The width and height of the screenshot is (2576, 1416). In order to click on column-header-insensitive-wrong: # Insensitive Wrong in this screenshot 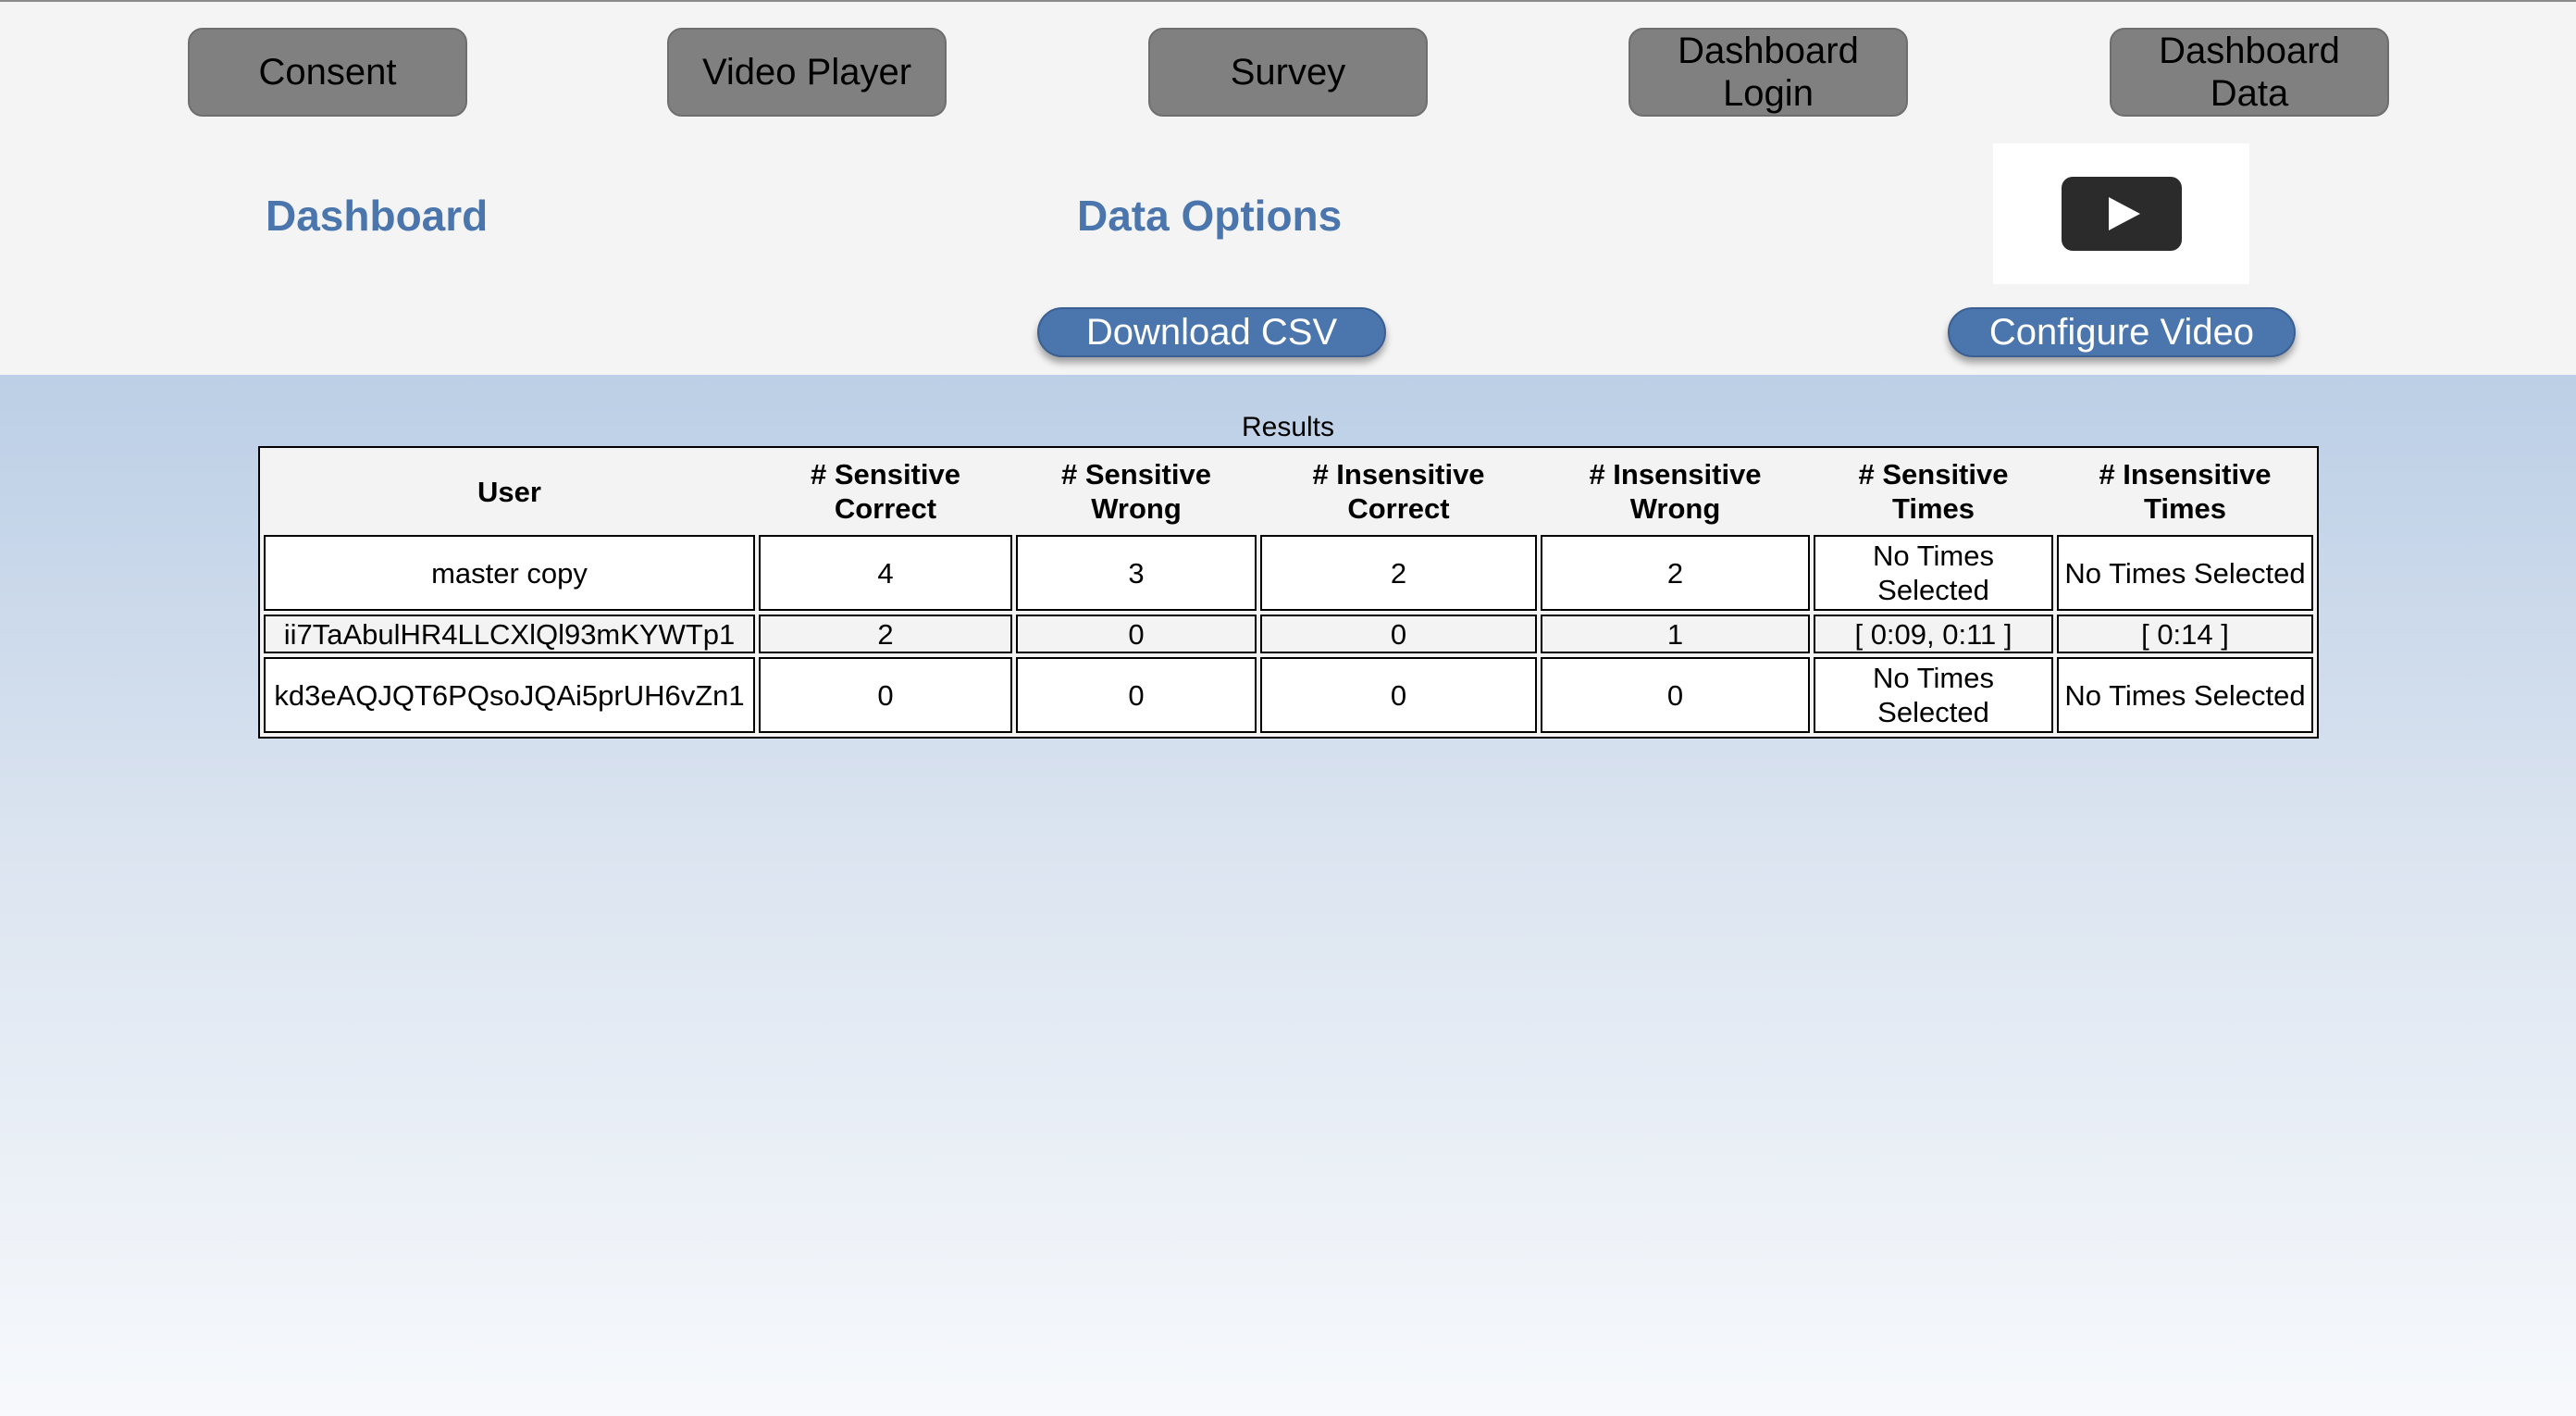, I will do `click(1675, 492)`.